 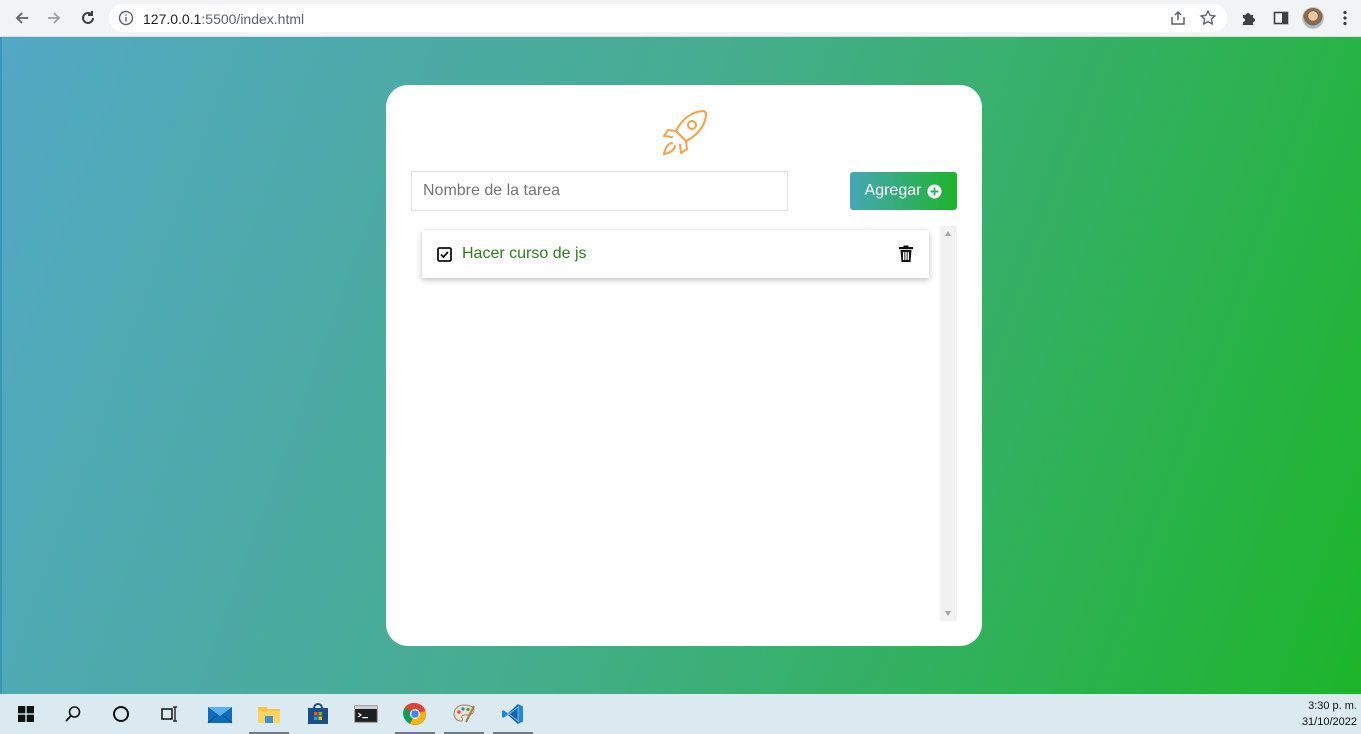 I want to click on browser-toolbar: 127.0.0.1:5500/index.html, so click(x=680, y=18).